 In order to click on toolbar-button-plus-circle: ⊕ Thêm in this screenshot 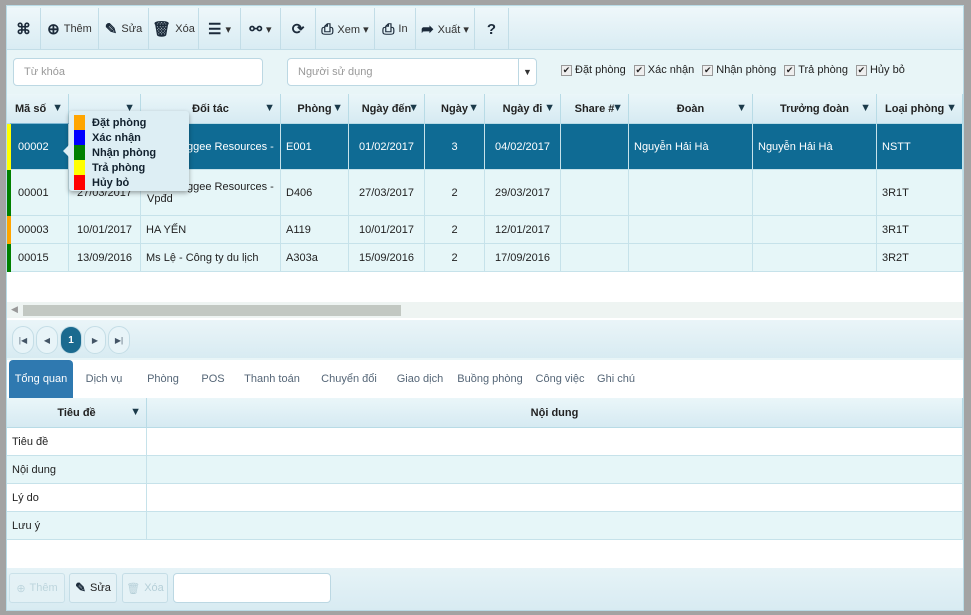, I will do `click(70, 29)`.